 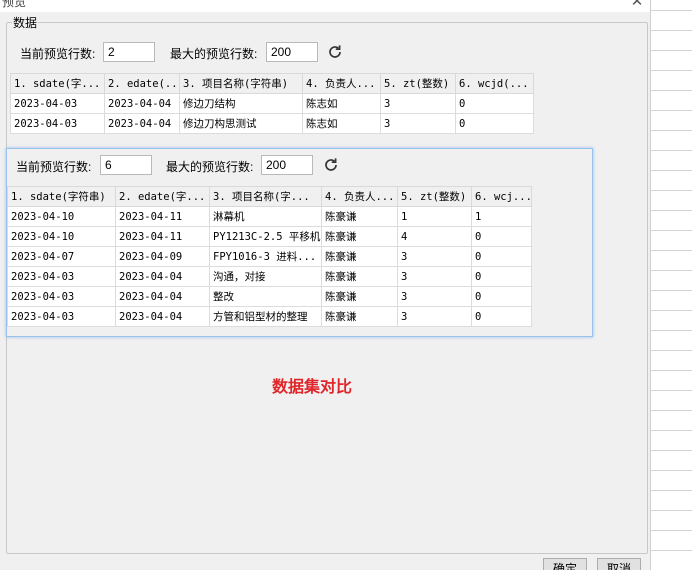 What do you see at coordinates (162, 256) in the screenshot?
I see `table-cell: 2023-04-09` at bounding box center [162, 256].